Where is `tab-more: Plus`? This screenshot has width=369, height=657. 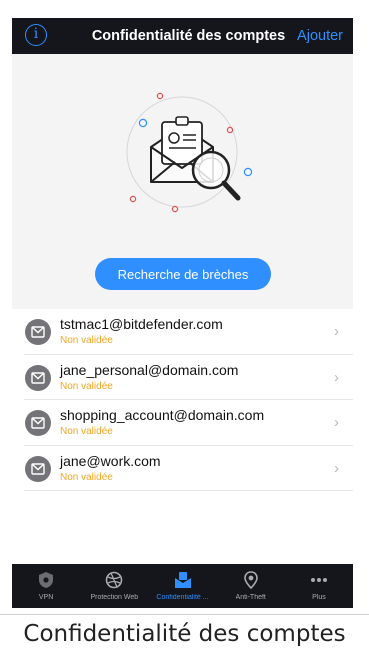
tab-more: Plus is located at coordinates (319, 586).